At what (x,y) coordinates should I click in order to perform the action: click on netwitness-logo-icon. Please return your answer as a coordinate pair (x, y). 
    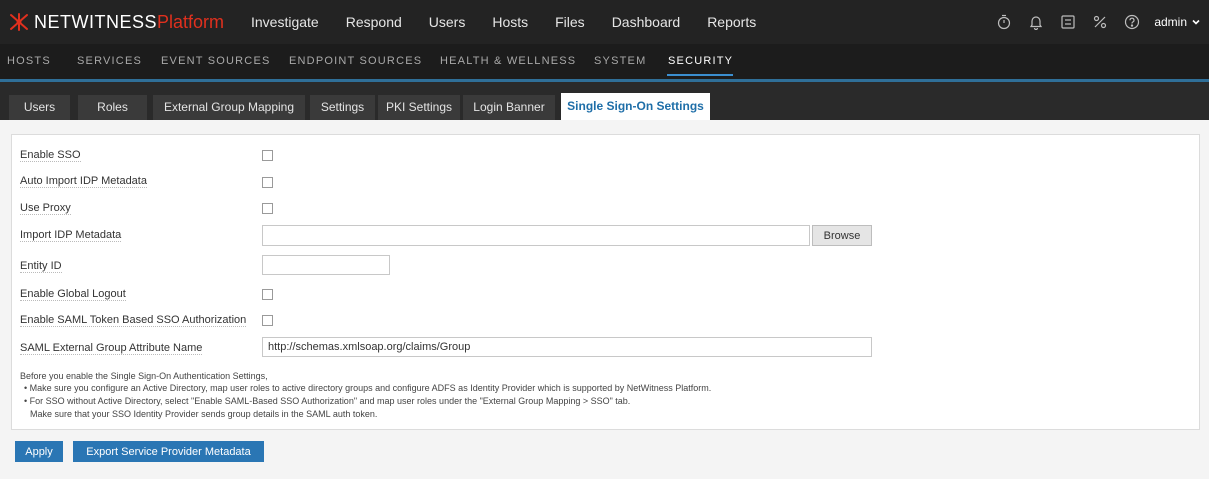
    Looking at the image, I should click on (19, 22).